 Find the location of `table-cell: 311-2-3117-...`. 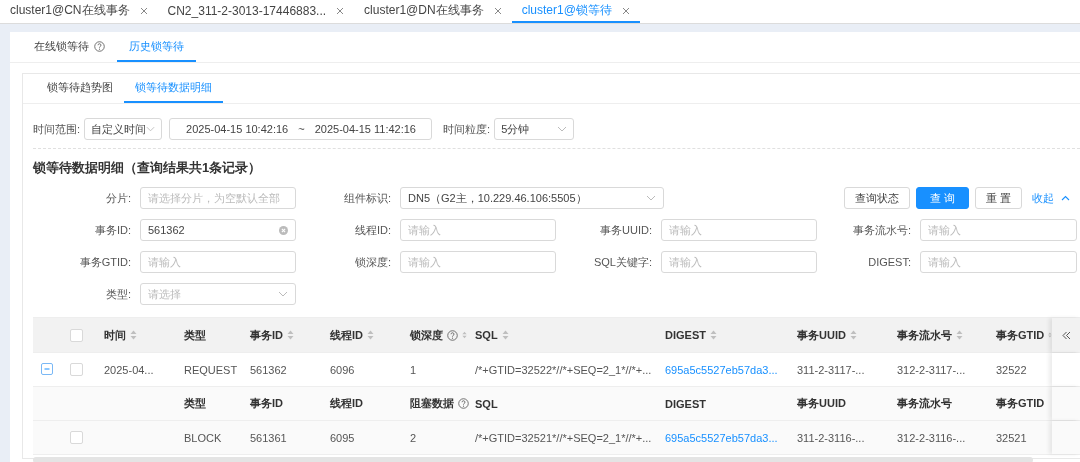

table-cell: 311-2-3117-... is located at coordinates (831, 369).